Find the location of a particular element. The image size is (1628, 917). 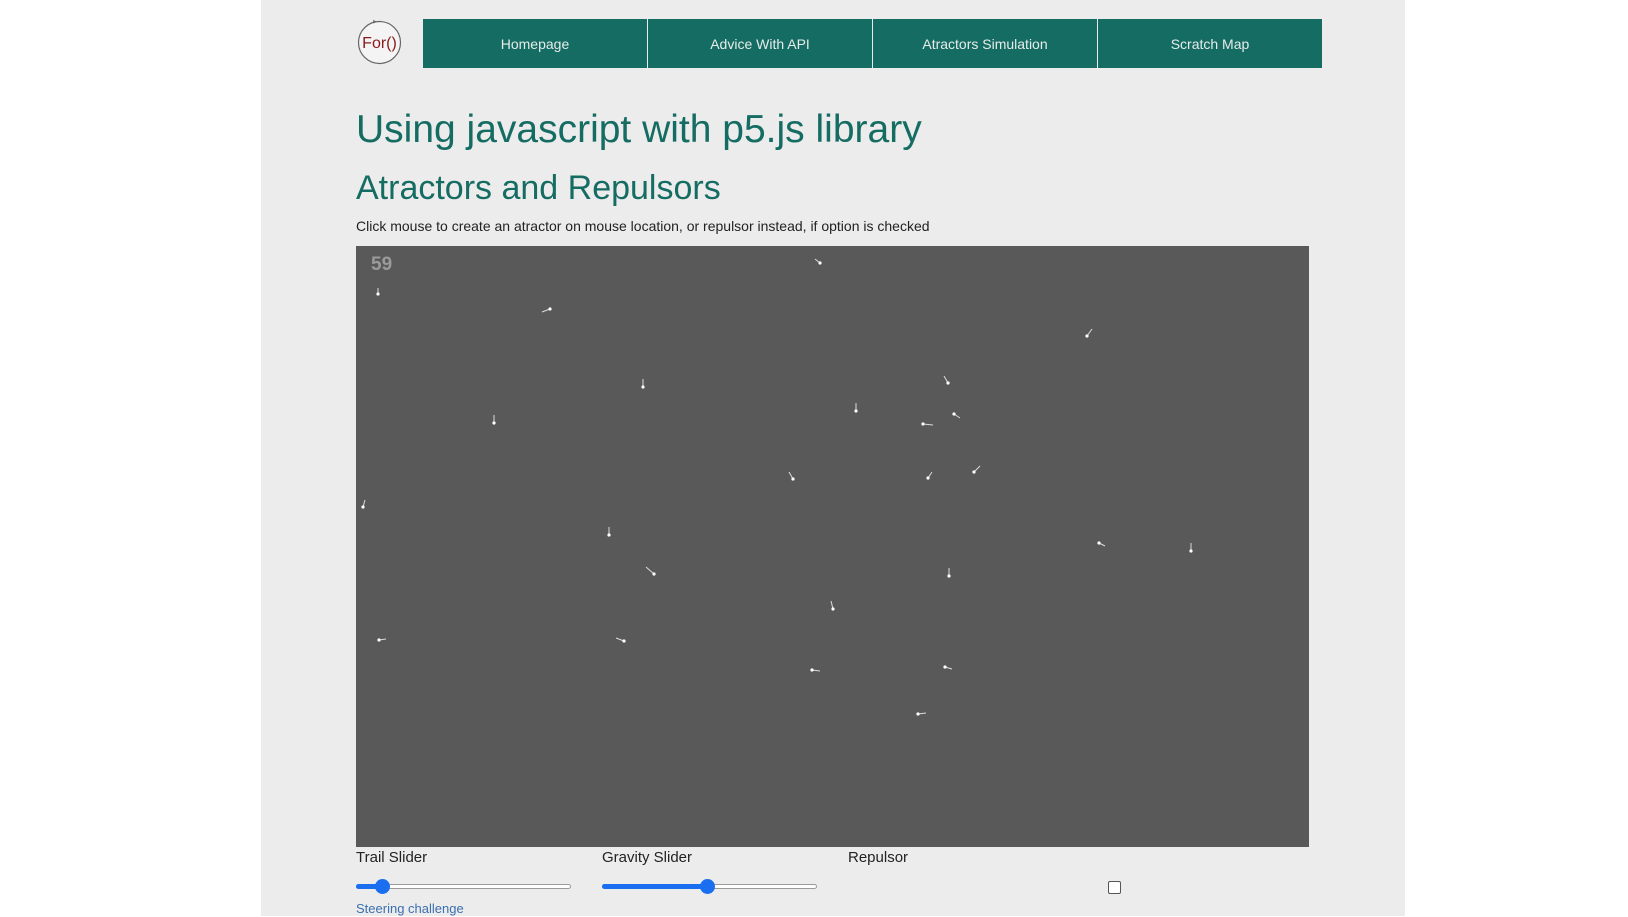

trail-slider is located at coordinates (463, 887).